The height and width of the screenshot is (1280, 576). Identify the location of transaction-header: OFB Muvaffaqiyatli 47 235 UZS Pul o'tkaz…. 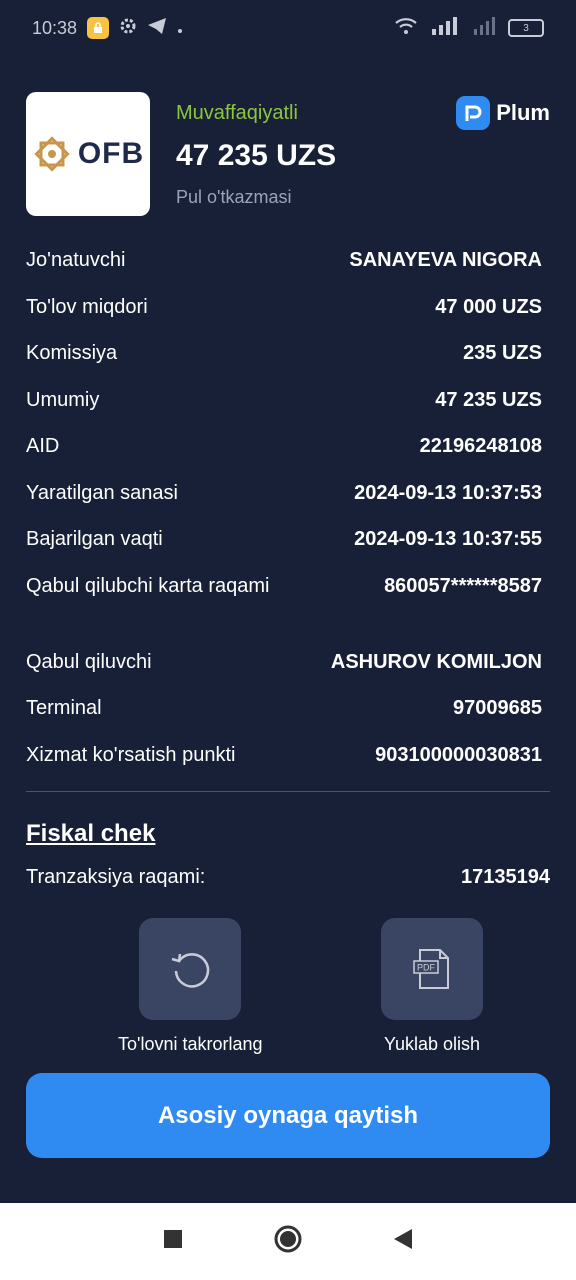
(288, 155).